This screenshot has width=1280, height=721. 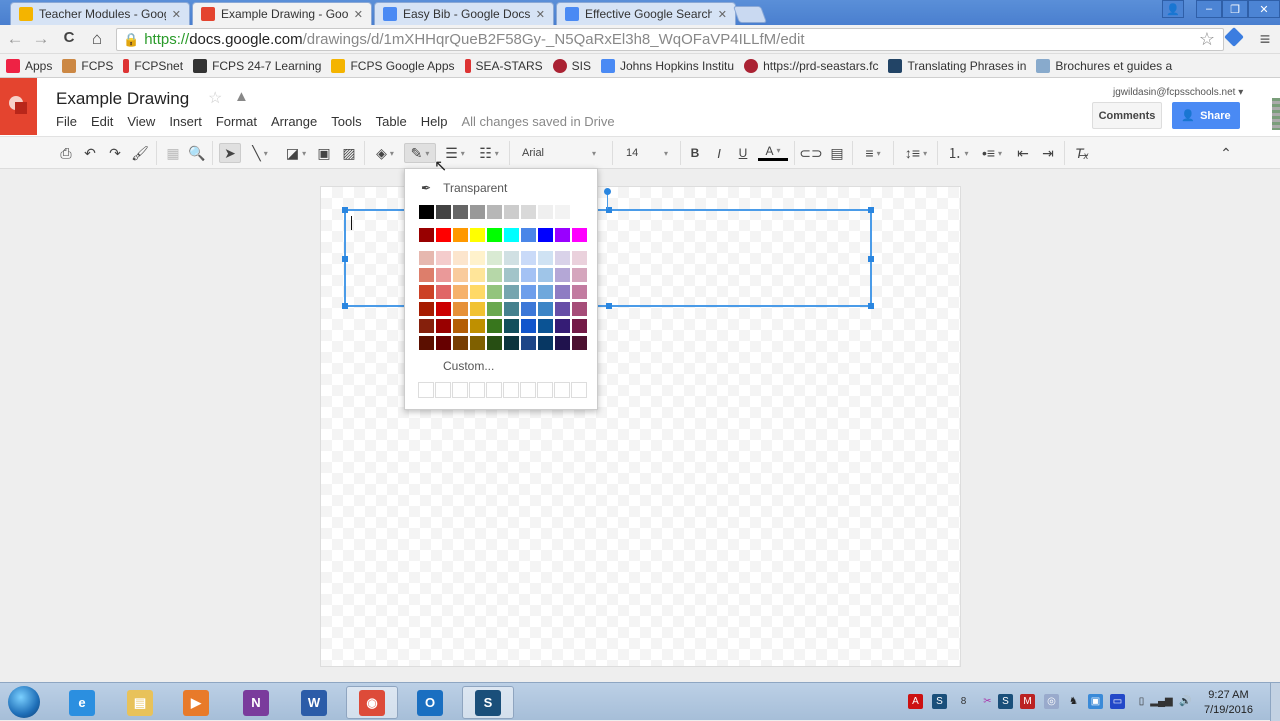 What do you see at coordinates (488, 702) in the screenshot?
I see `taskbar-snagit: S` at bounding box center [488, 702].